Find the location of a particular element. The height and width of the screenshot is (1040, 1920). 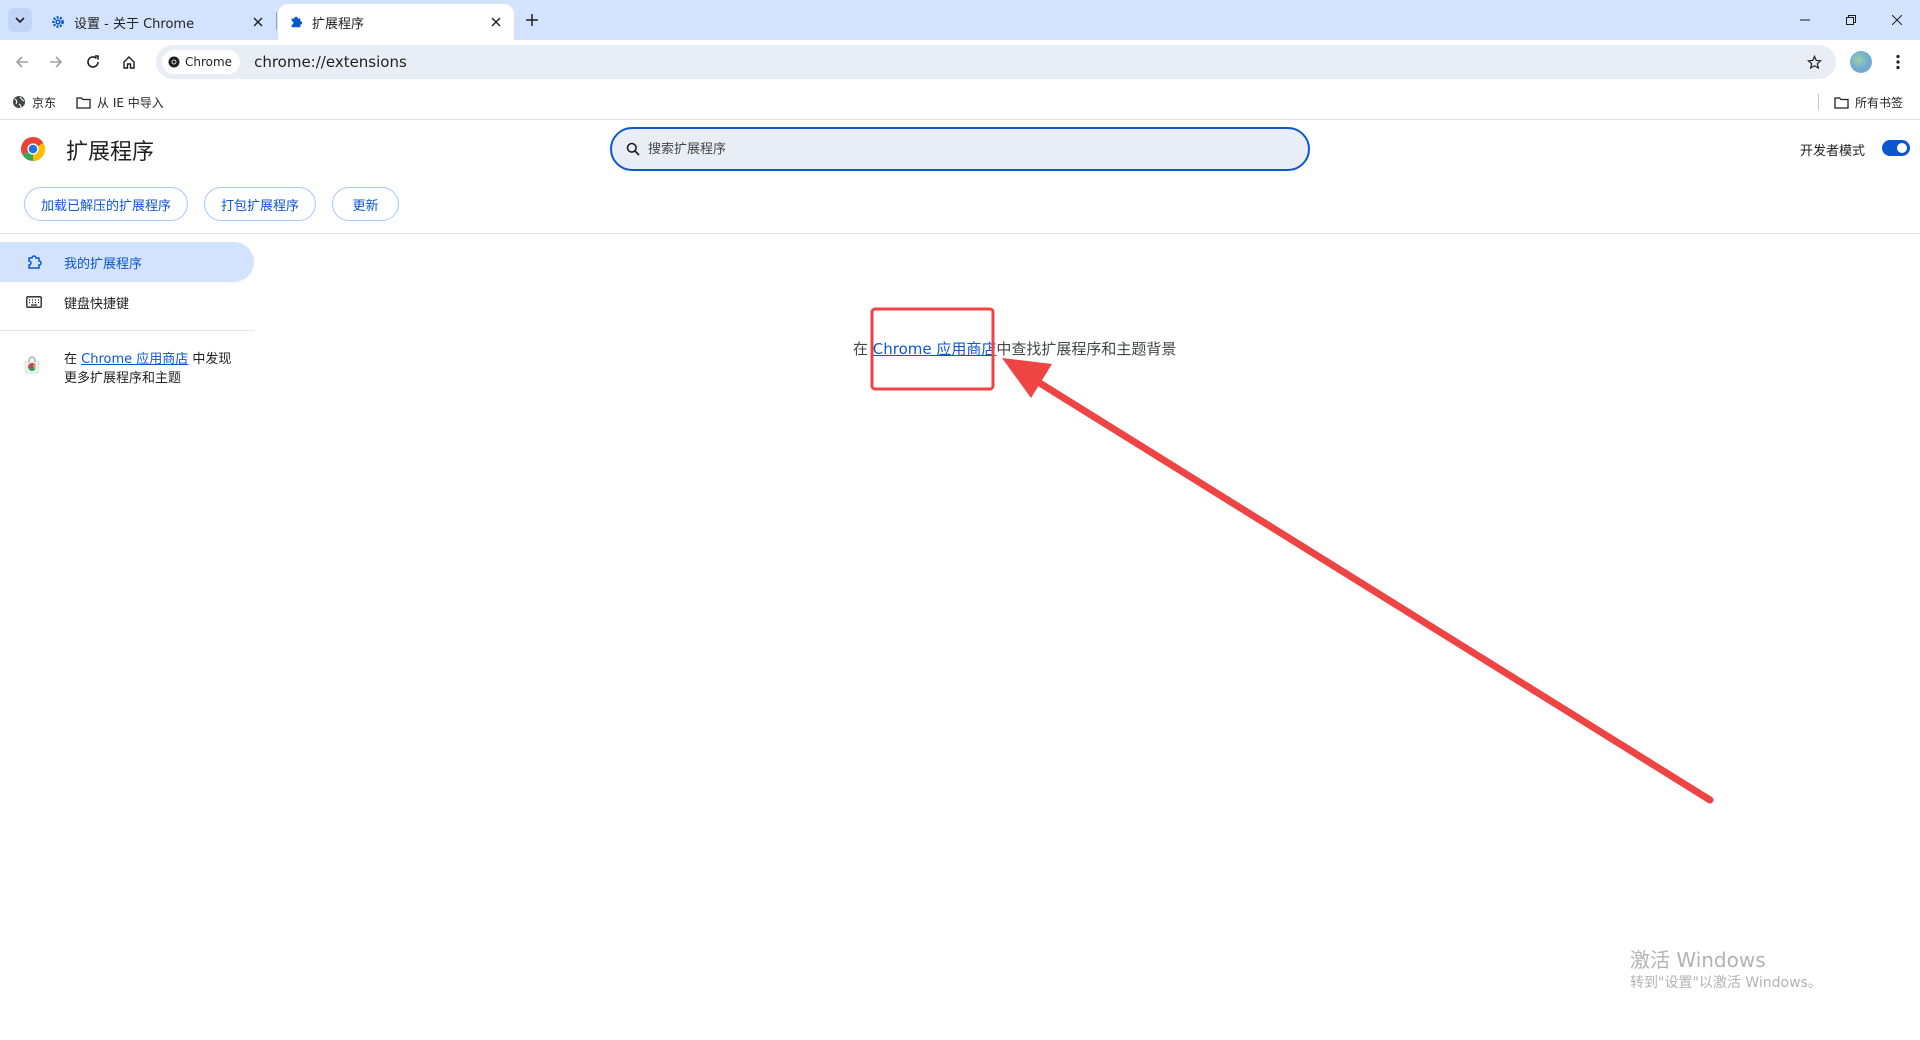

empty-msg-suffix: 中查找扩展程序和主题背景 is located at coordinates (1086, 349).